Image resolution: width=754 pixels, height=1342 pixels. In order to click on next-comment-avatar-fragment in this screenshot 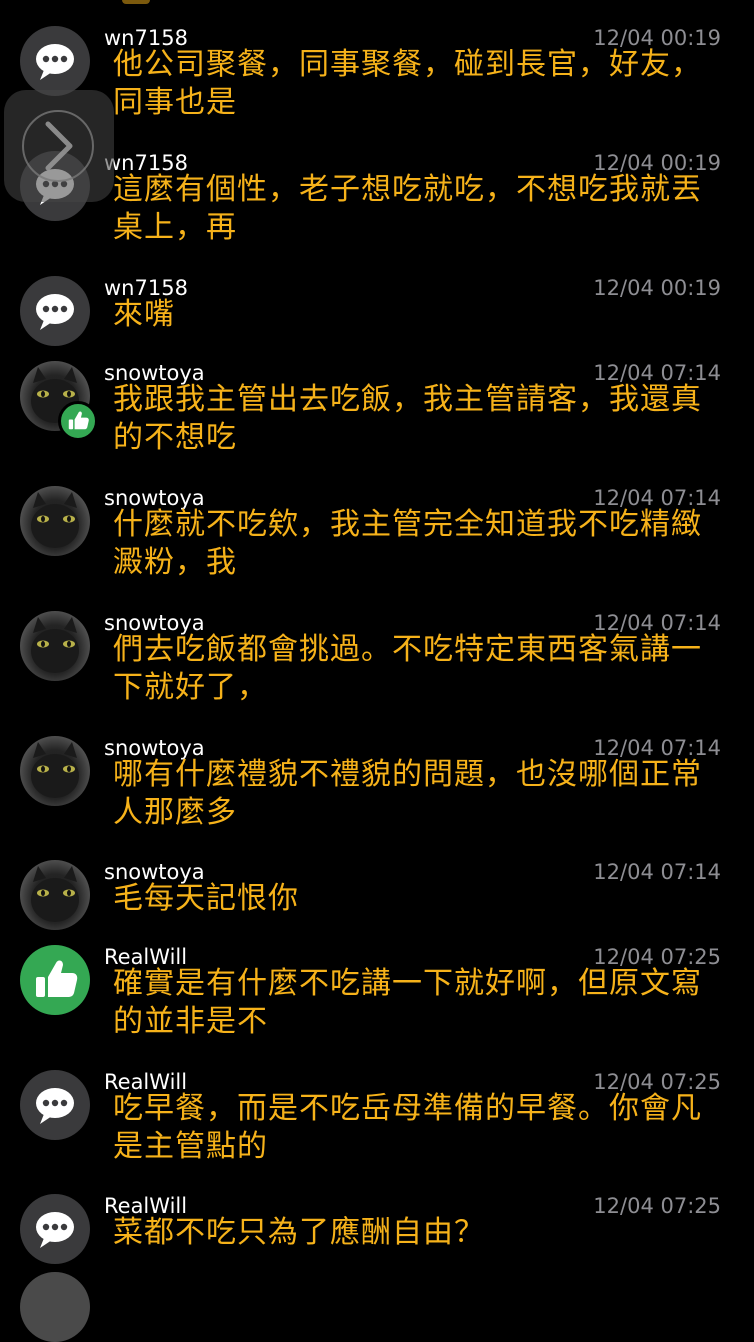, I will do `click(55, 1307)`.